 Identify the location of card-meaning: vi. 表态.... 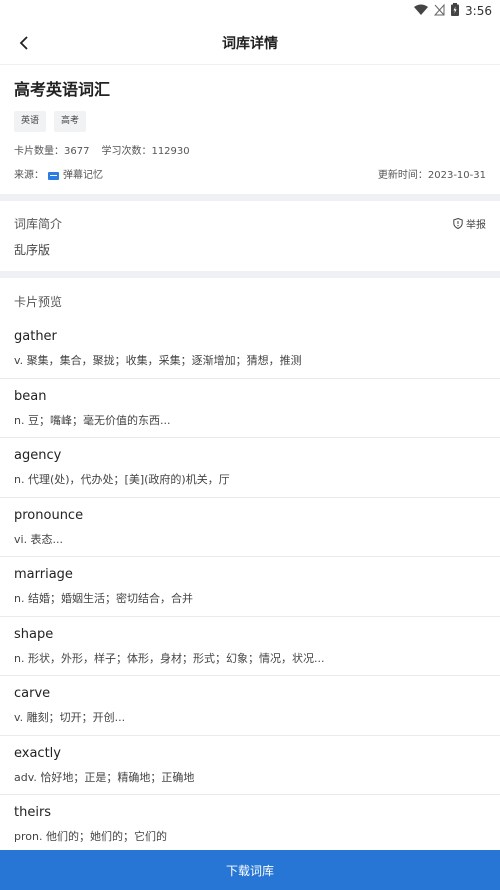
(39, 539).